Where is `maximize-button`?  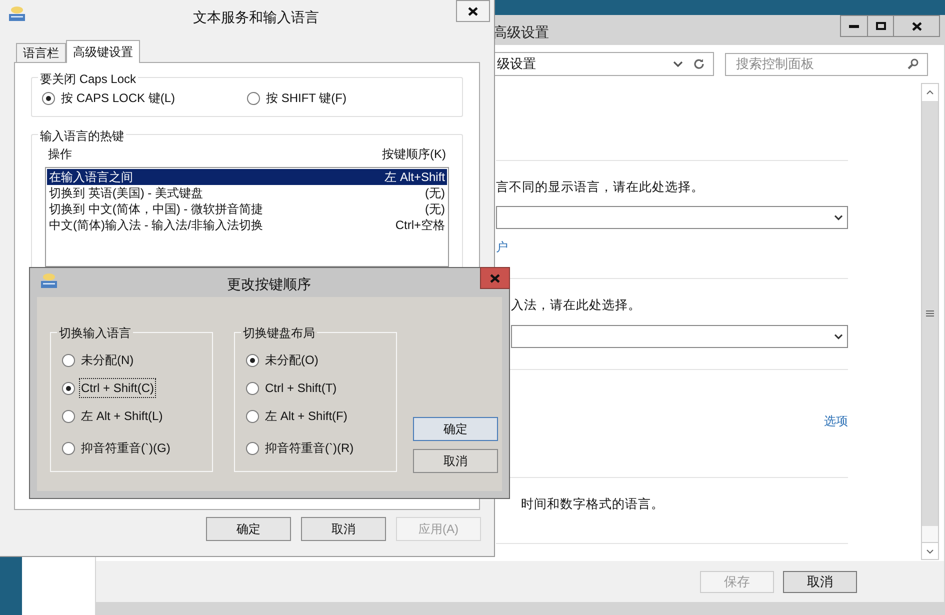 maximize-button is located at coordinates (881, 26).